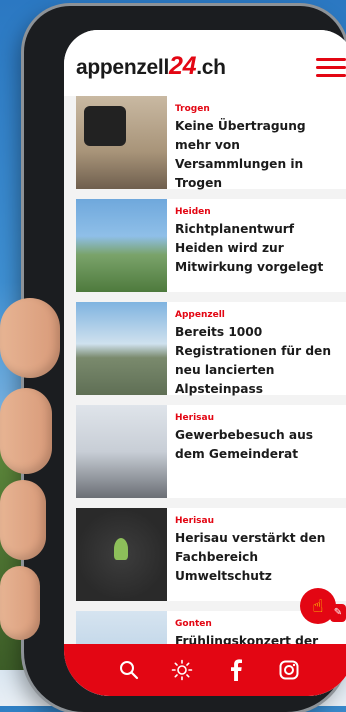 This screenshot has height=712, width=346. Describe the element at coordinates (182, 670) in the screenshot. I see `sun-icon` at that location.